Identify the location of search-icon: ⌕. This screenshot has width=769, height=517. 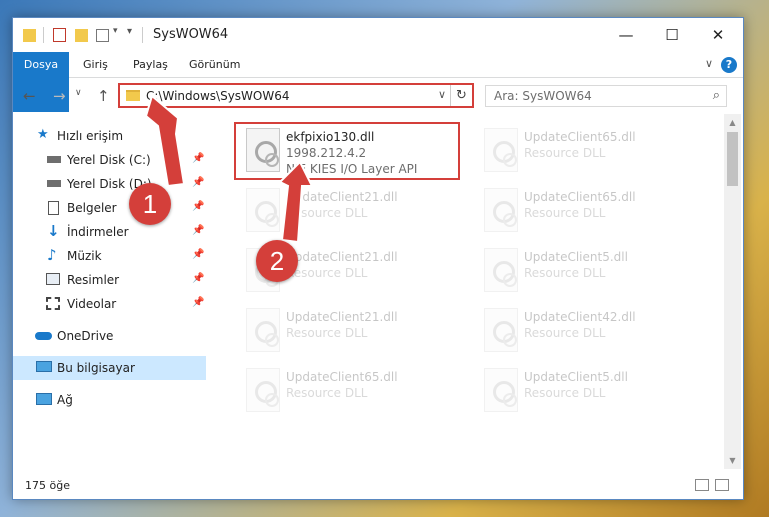
(716, 95).